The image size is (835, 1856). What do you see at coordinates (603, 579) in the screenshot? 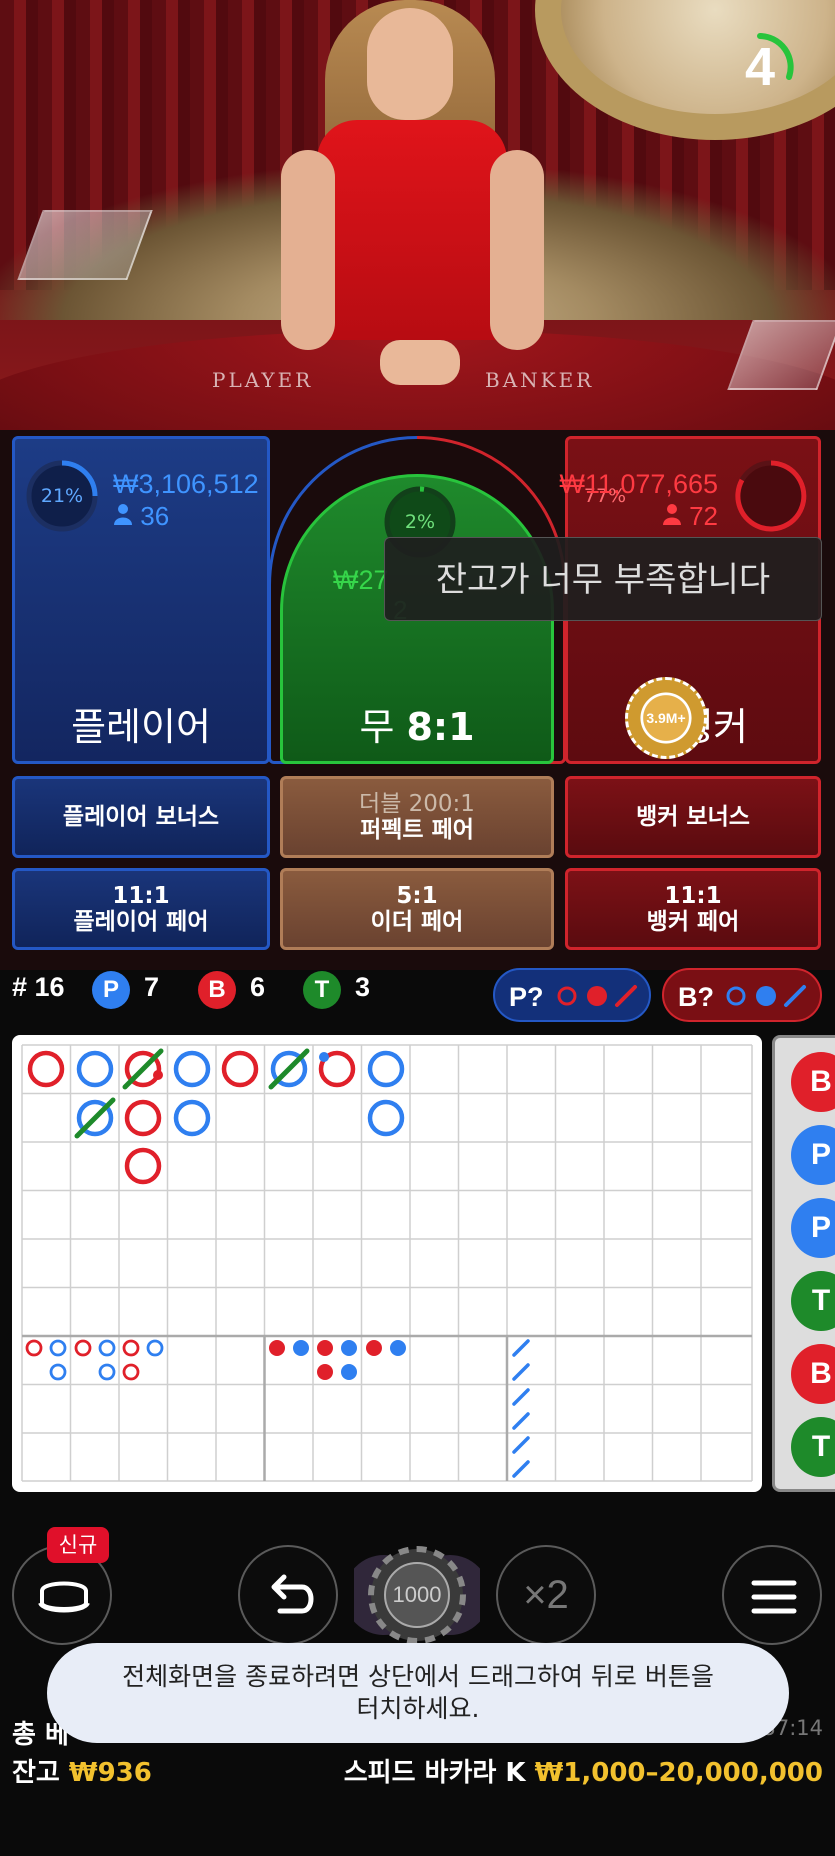
I see `insufficient-balance-toast: 잔고가 너무 부족합니다` at bounding box center [603, 579].